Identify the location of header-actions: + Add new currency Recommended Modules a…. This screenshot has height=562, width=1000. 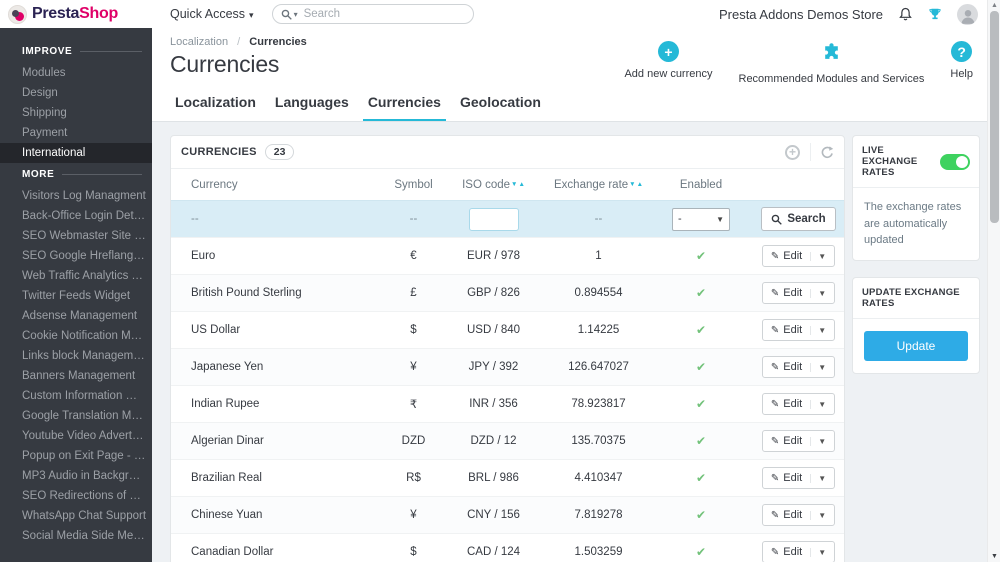
(798, 63).